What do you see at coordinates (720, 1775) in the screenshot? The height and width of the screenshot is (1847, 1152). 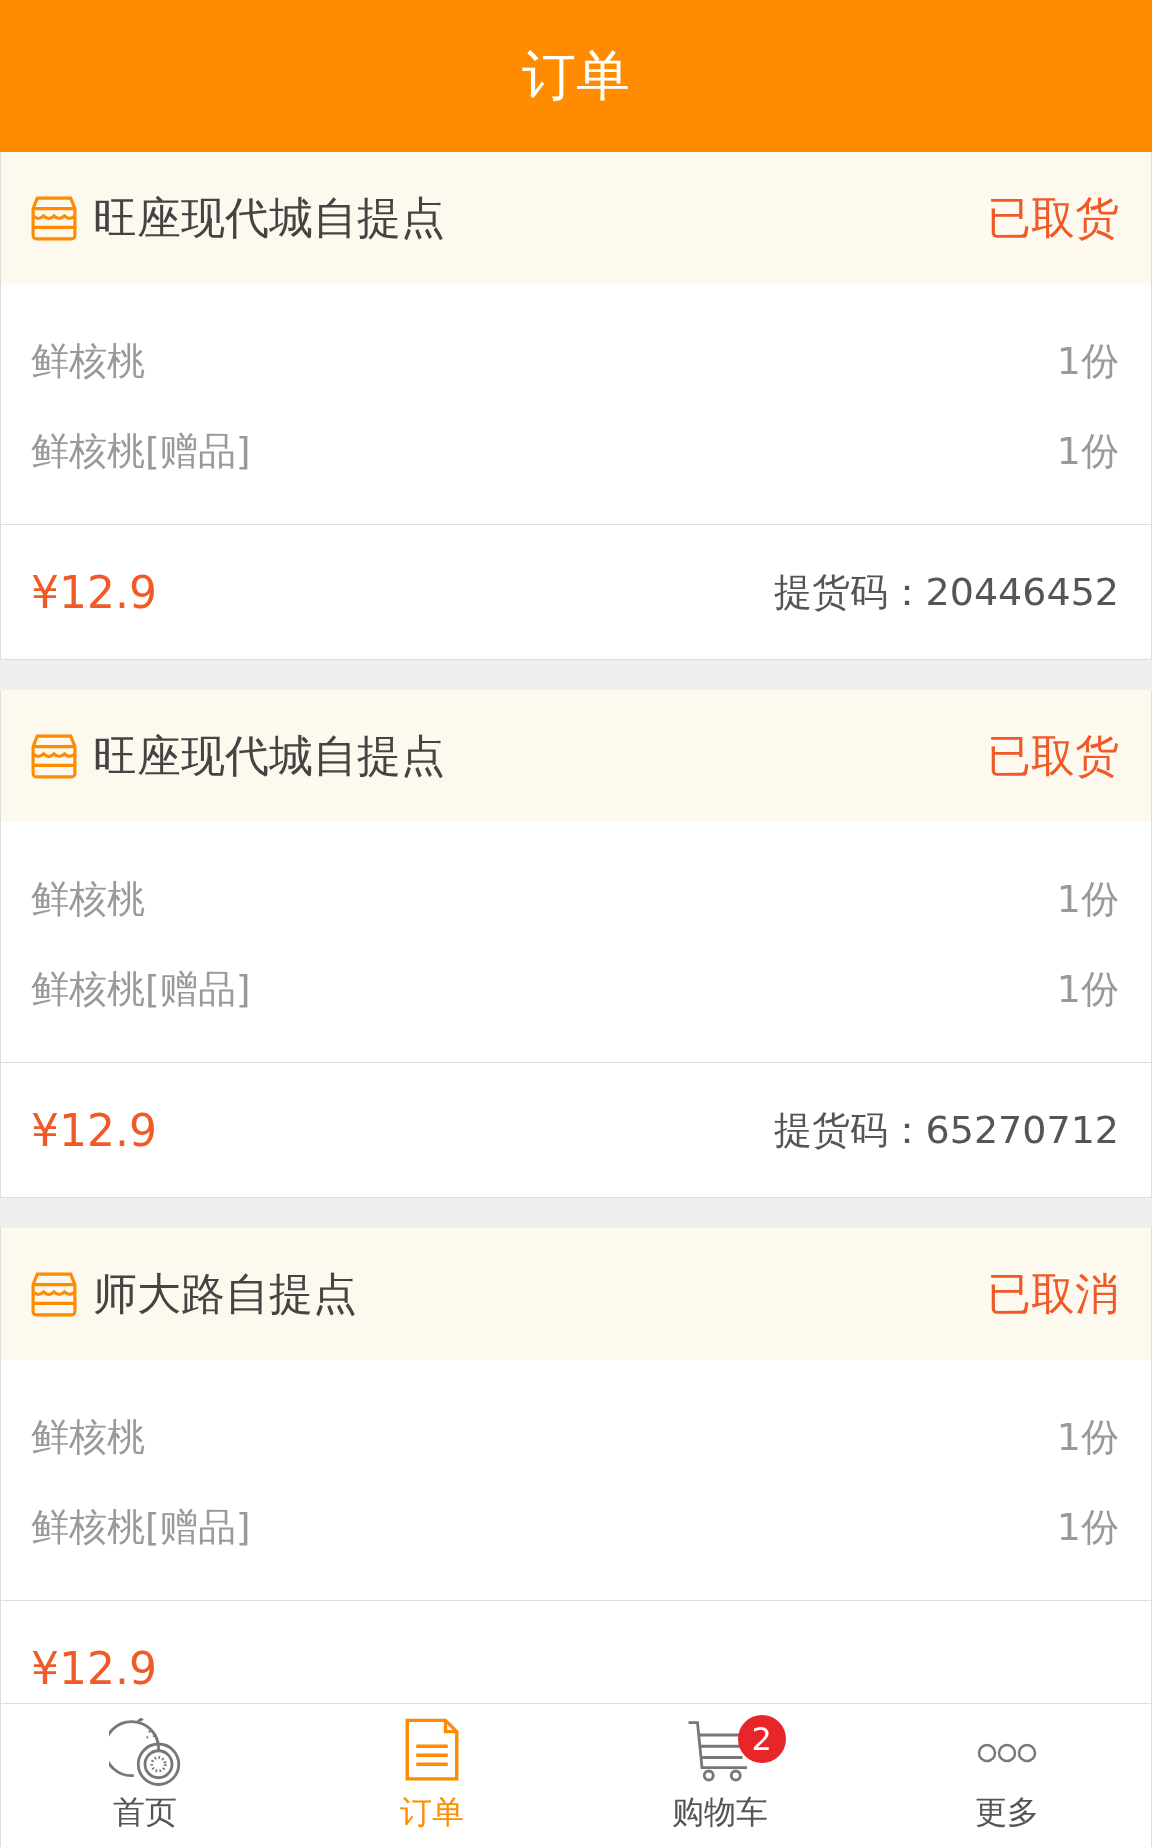 I see `tab-item: 2 购物车` at bounding box center [720, 1775].